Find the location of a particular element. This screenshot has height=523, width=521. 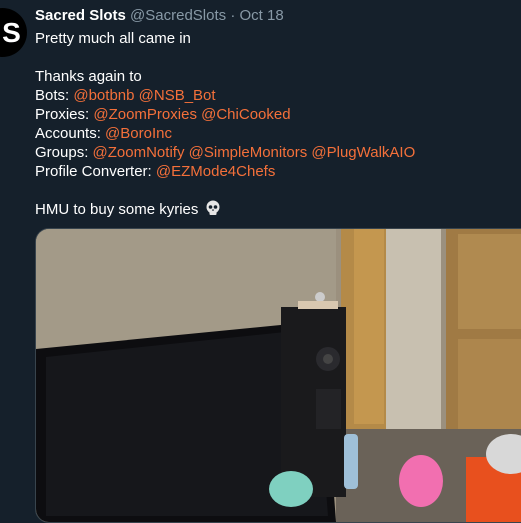

avatar: S is located at coordinates (13, 32).